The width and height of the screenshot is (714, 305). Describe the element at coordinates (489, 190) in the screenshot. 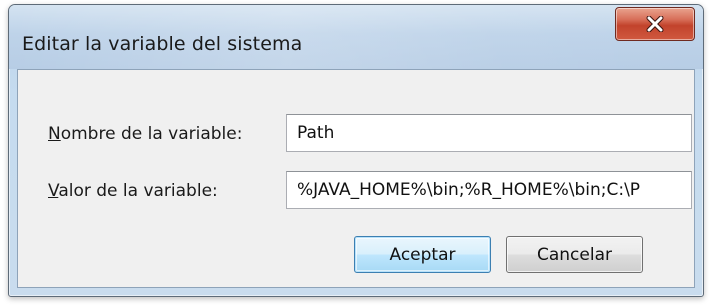

I see `variable-value-input` at that location.